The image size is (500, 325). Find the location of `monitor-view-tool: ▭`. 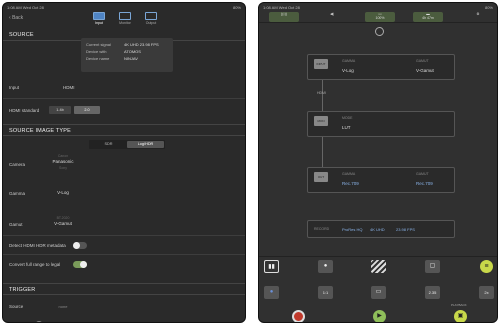

monitor-view-tool: ▭ is located at coordinates (378, 292).